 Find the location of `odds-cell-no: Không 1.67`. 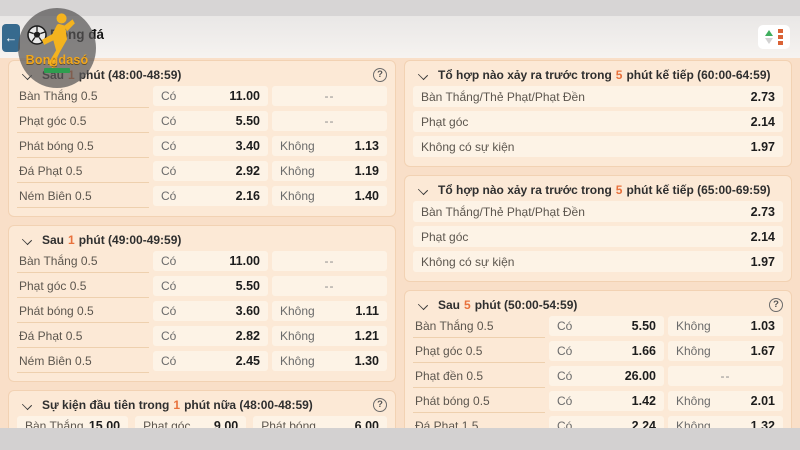

odds-cell-no: Không 1.67 is located at coordinates (725, 351).